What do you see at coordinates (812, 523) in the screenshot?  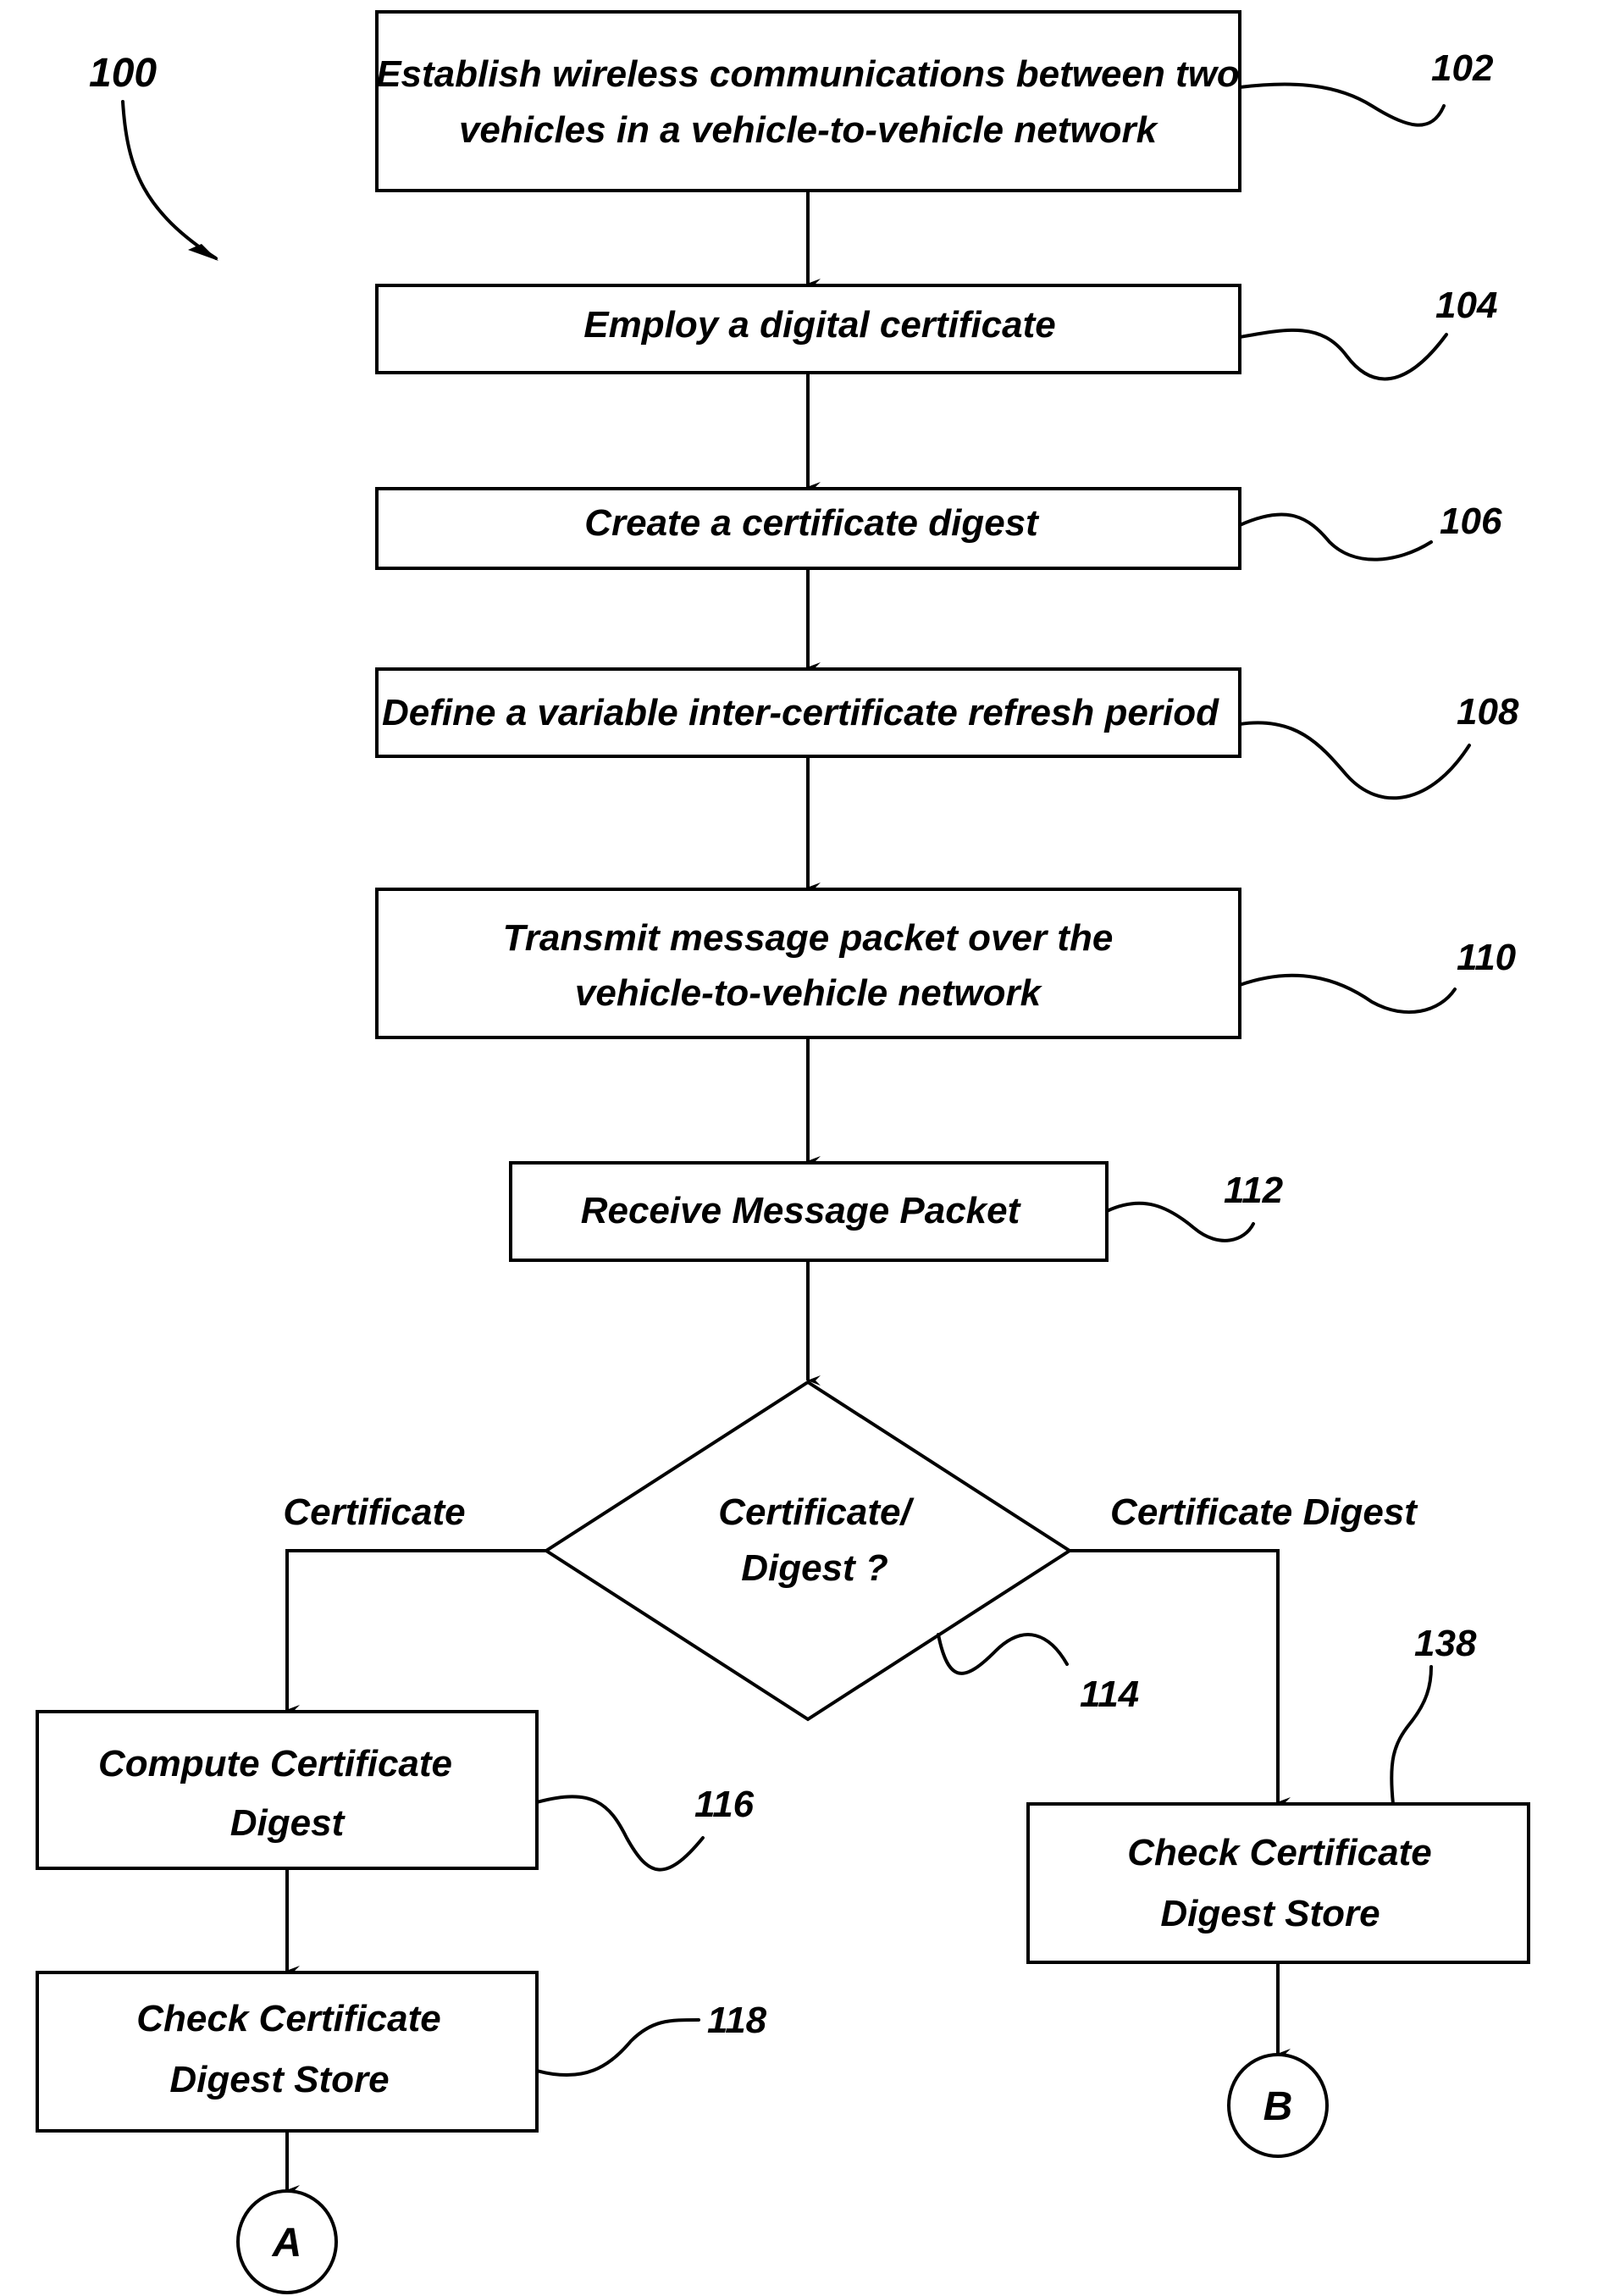 I see `step-106-text: Create a certificate digest` at bounding box center [812, 523].